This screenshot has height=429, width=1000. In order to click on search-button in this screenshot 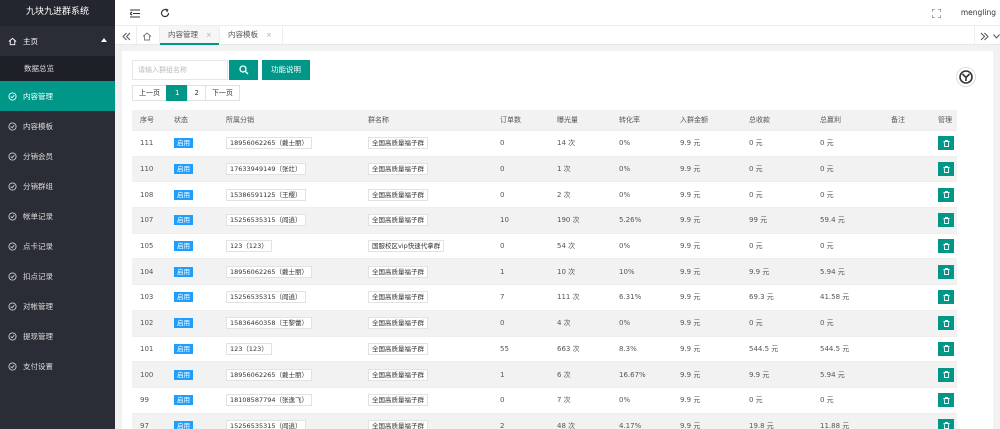, I will do `click(243, 70)`.